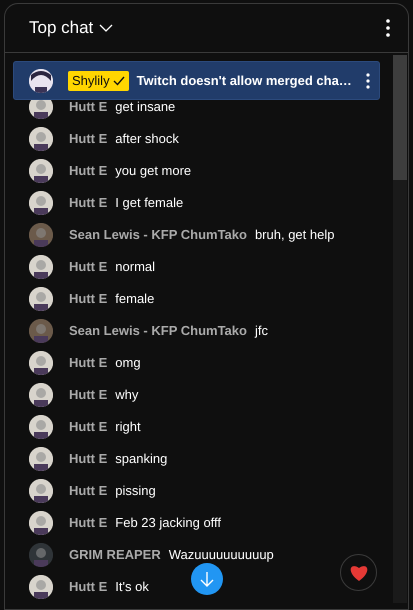  I want to click on message-text: Feb 23 jacking offf, so click(168, 523).